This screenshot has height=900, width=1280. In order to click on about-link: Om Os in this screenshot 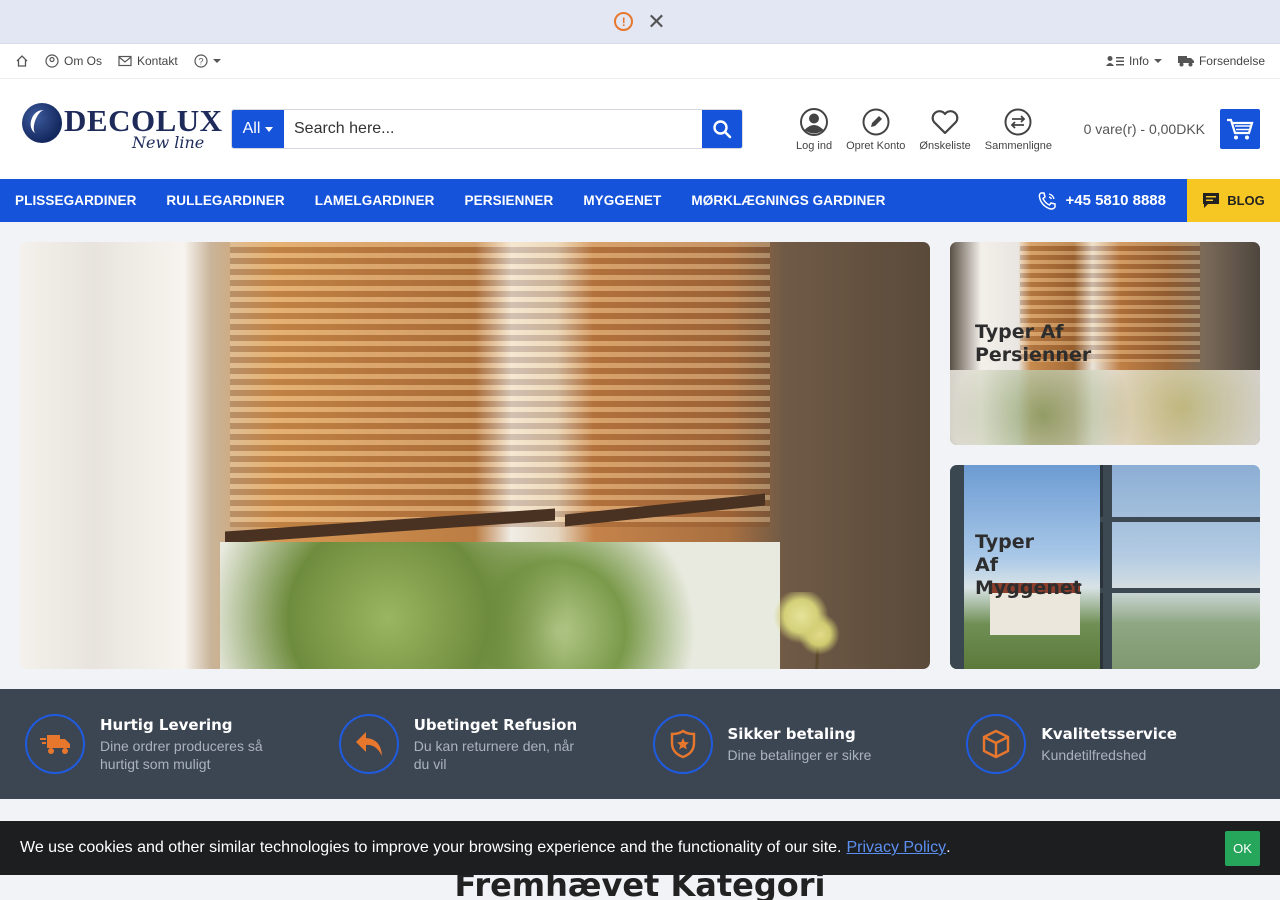, I will do `click(73, 61)`.